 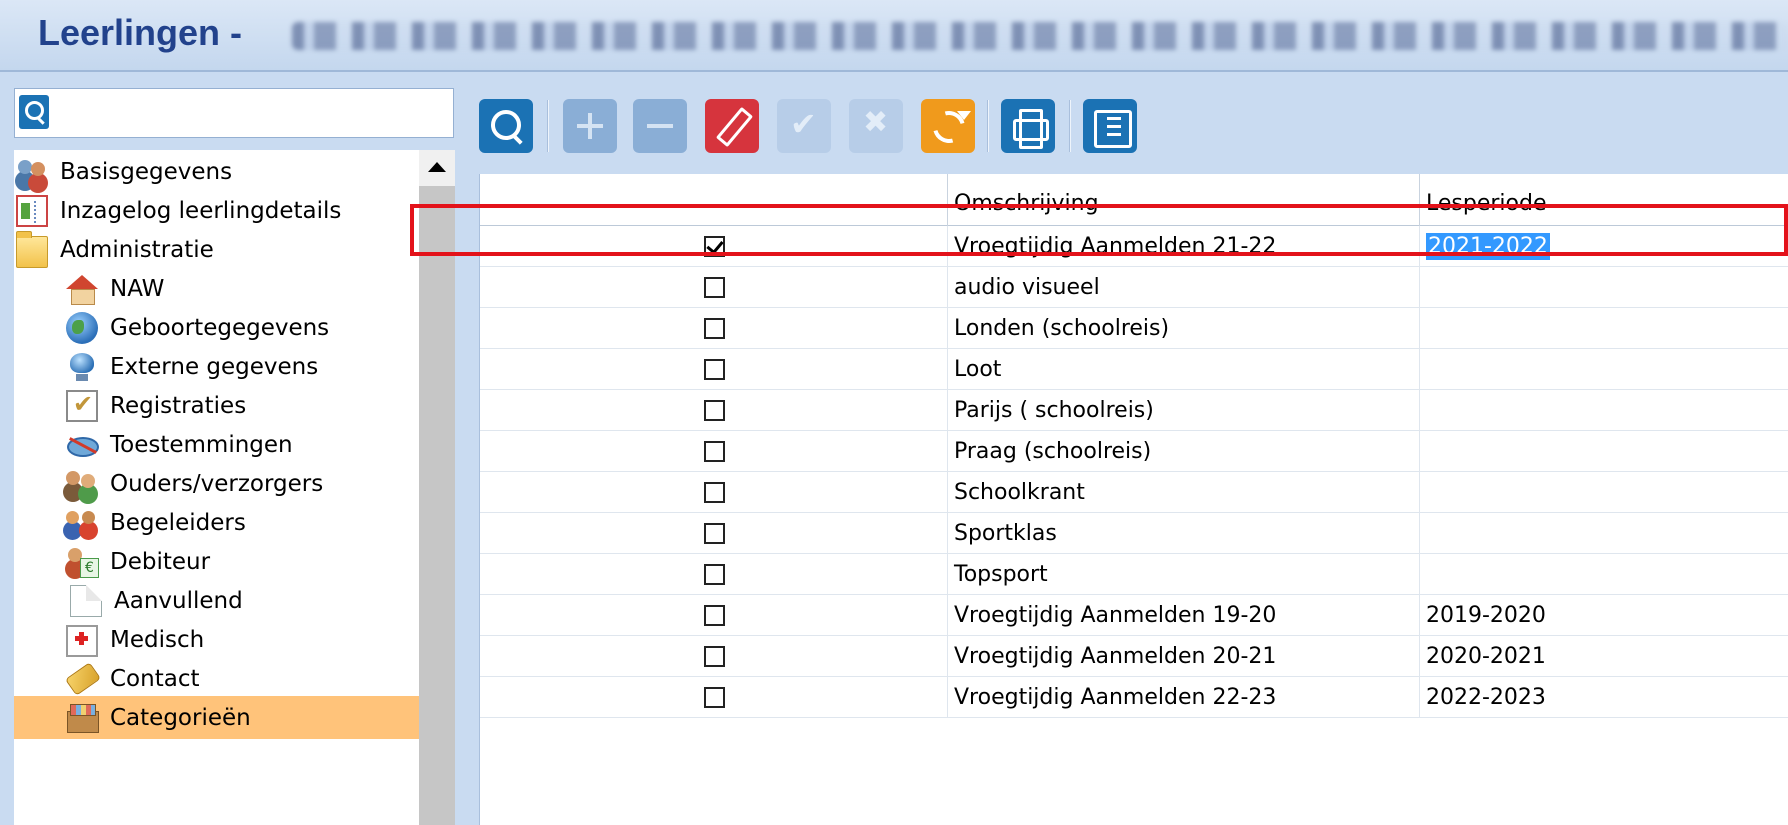 What do you see at coordinates (1184, 200) in the screenshot?
I see `column-header-omschrijving: Omschrijving` at bounding box center [1184, 200].